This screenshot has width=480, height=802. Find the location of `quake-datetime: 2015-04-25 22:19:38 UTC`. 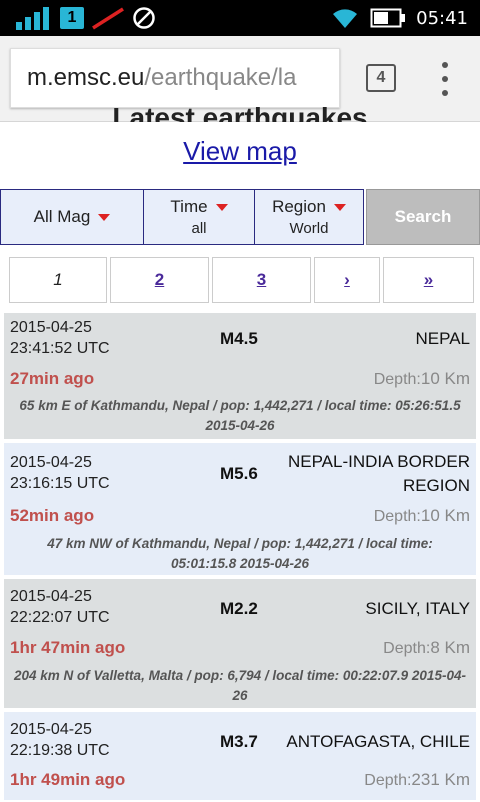

quake-datetime: 2015-04-25 22:19:38 UTC is located at coordinates (60, 740).